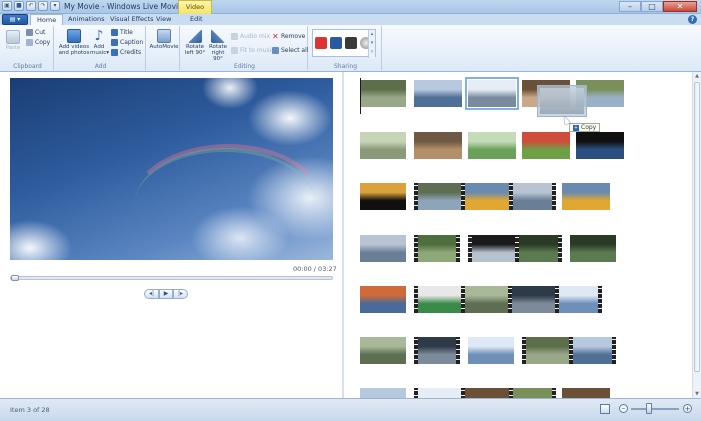 The image size is (701, 421). I want to click on storyboard-scrollbar: ▲ ▼, so click(696, 235).